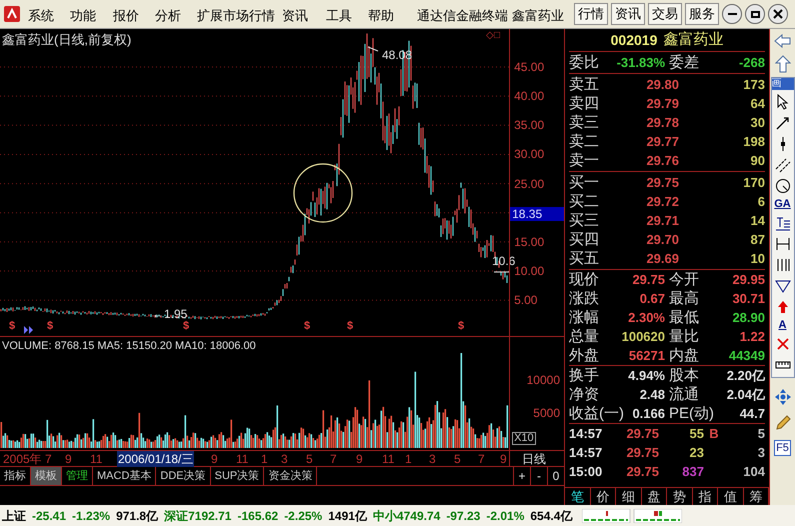 This screenshot has width=795, height=526. I want to click on volume-axis-label: 5000, so click(546, 413).